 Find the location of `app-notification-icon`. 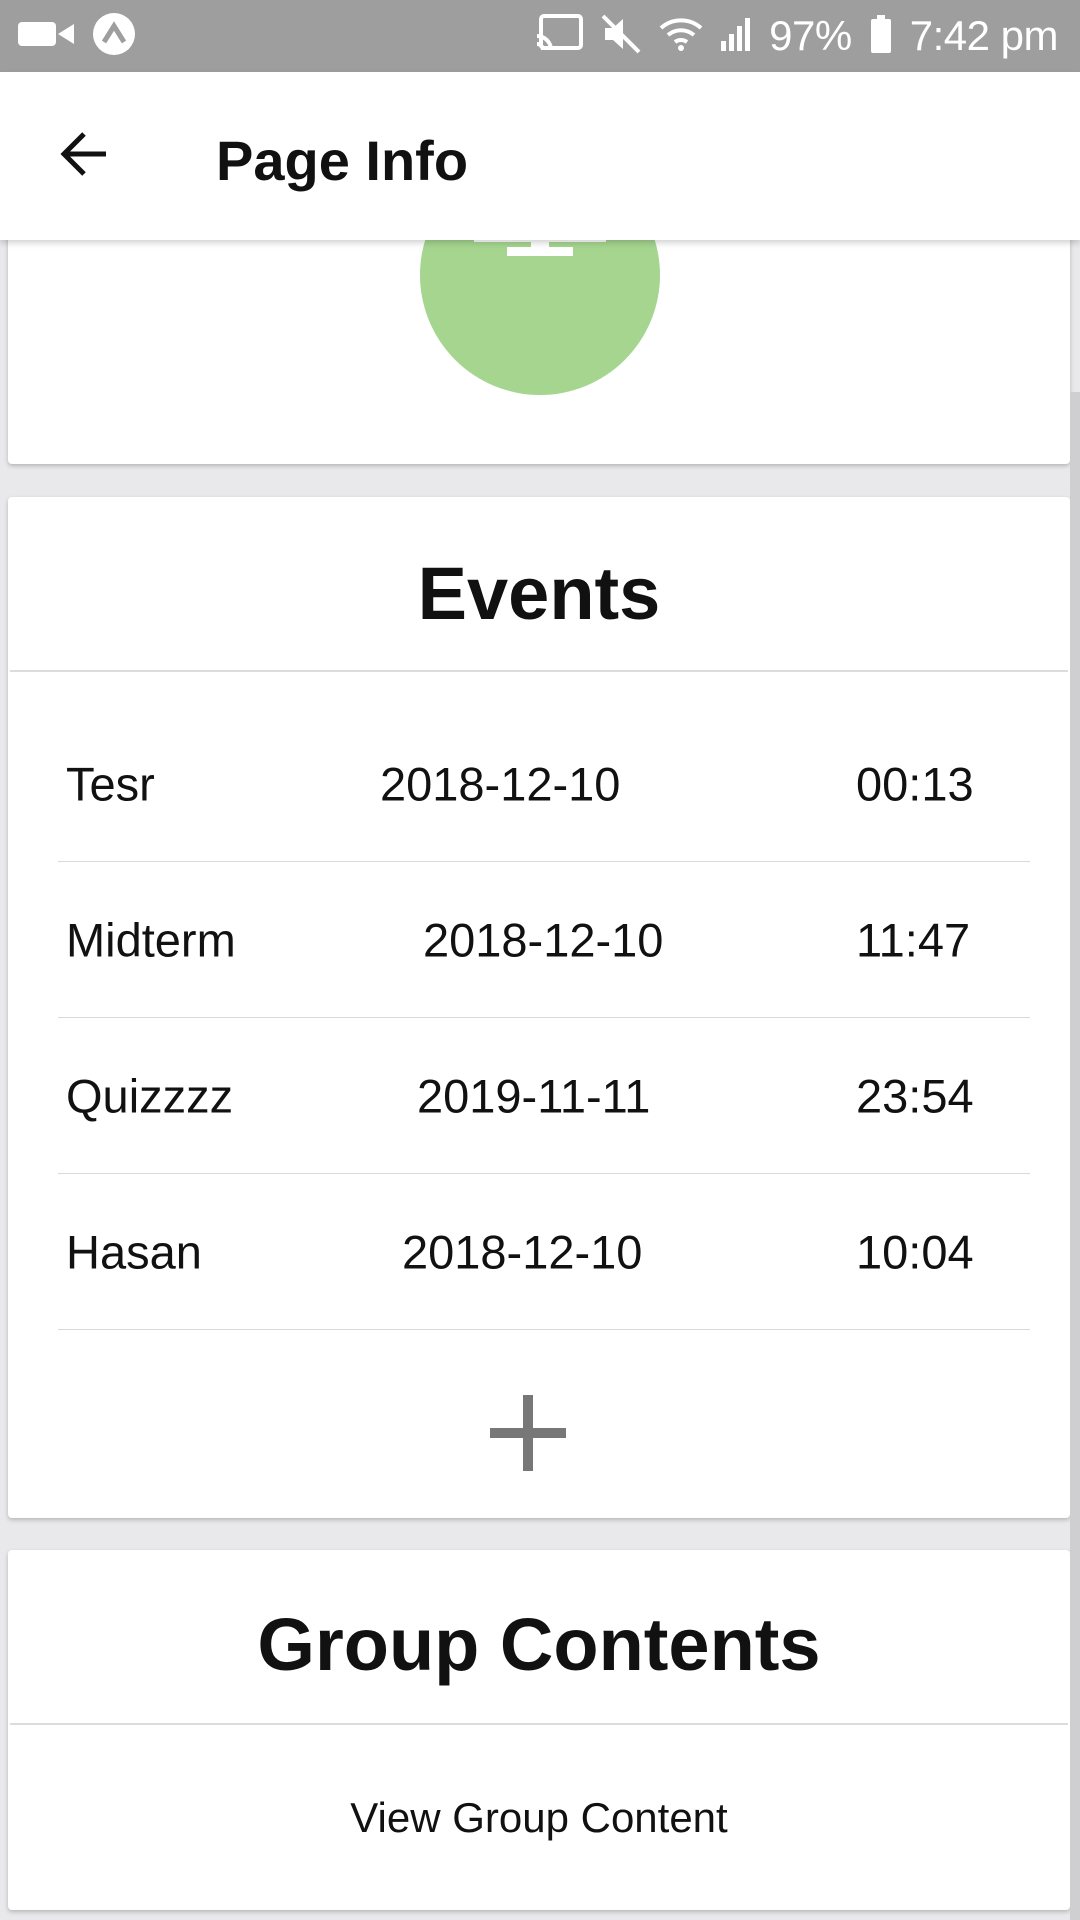

app-notification-icon is located at coordinates (114, 36).